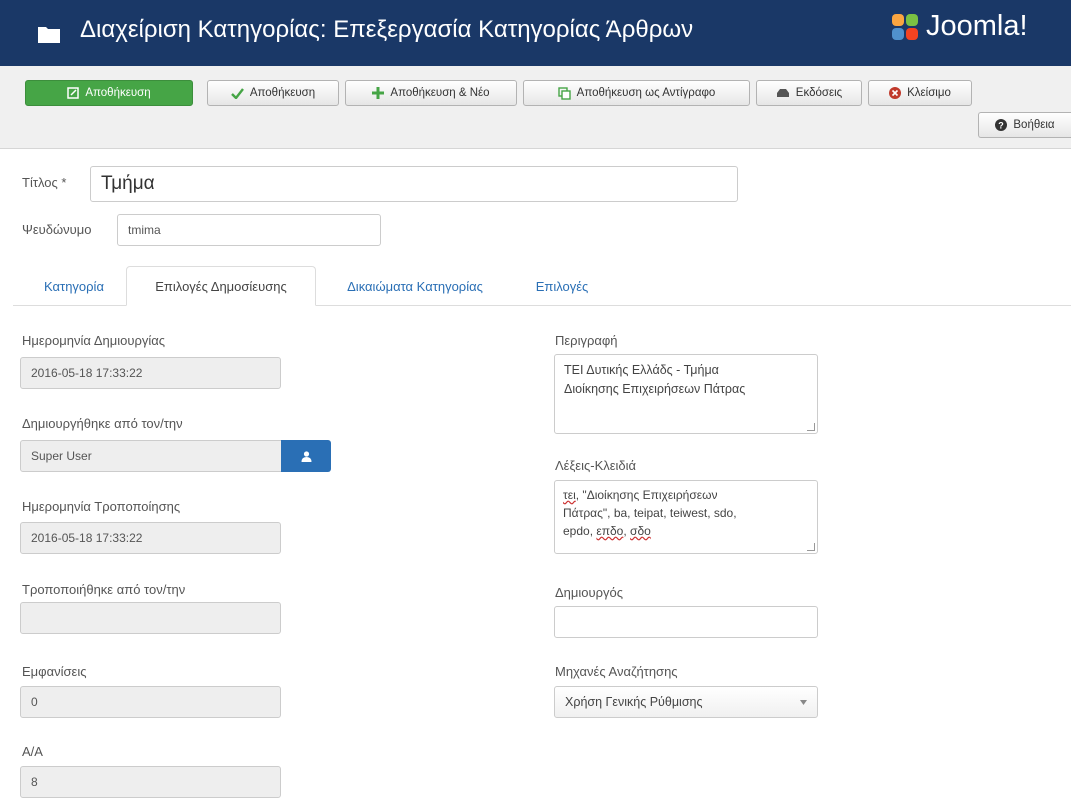  Describe the element at coordinates (655, 389) in the screenshot. I see `description-line-2: Διοίκησης Επιχειρήσεων Πάτρας` at that location.